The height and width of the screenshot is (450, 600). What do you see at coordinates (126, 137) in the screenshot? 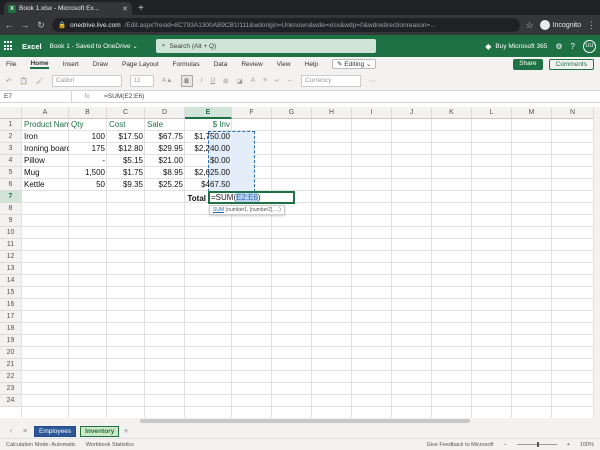
I see `table-cell: $17.50` at bounding box center [126, 137].